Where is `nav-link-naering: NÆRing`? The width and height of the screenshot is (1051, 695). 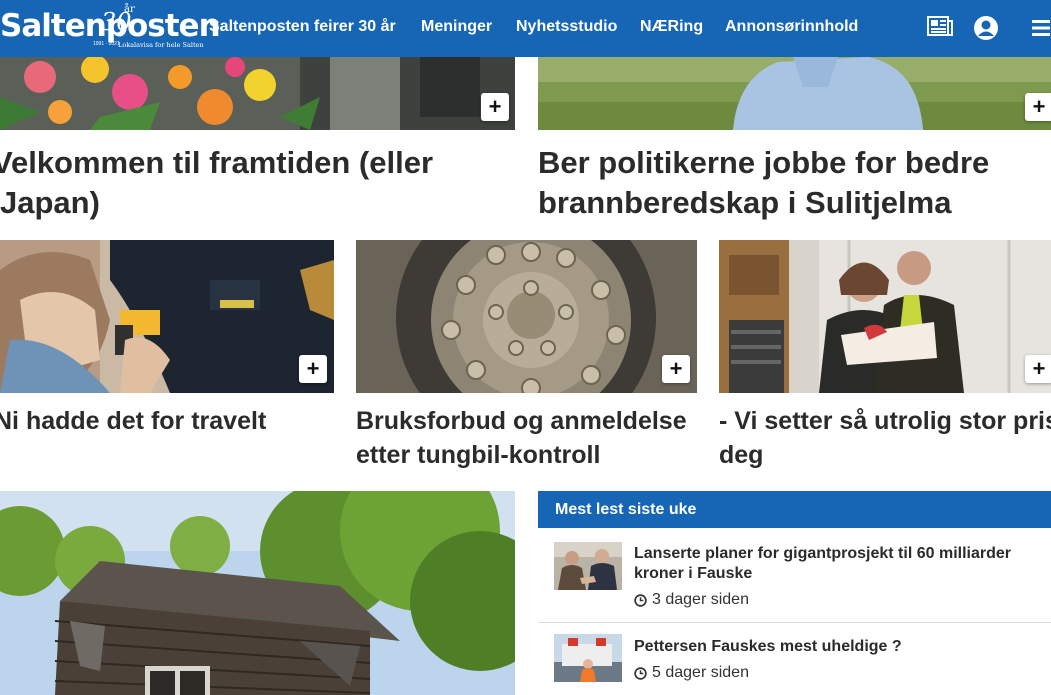 nav-link-naering: NÆRing is located at coordinates (671, 27).